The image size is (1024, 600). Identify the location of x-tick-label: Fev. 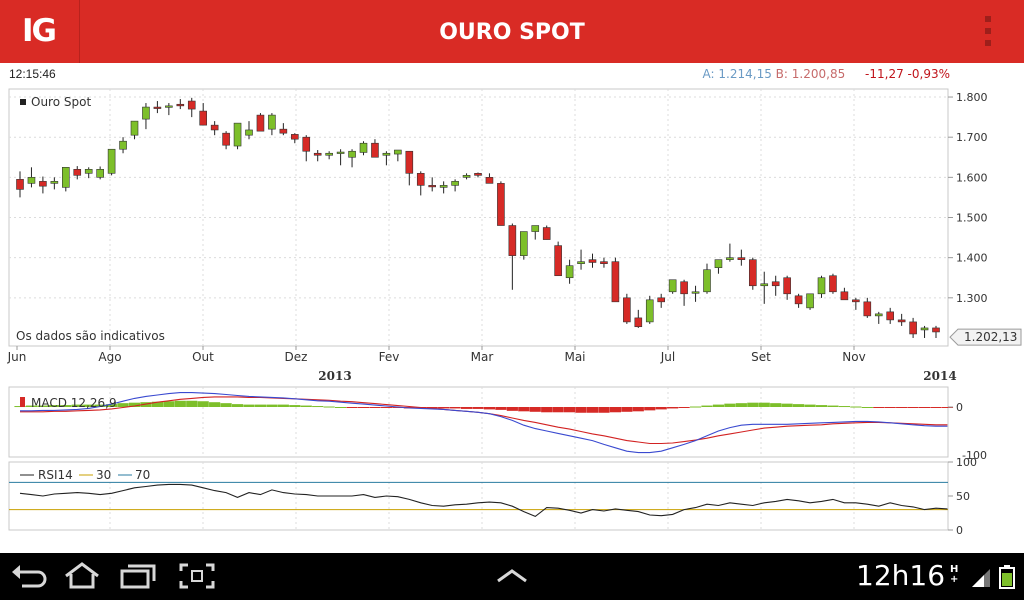
(389, 357).